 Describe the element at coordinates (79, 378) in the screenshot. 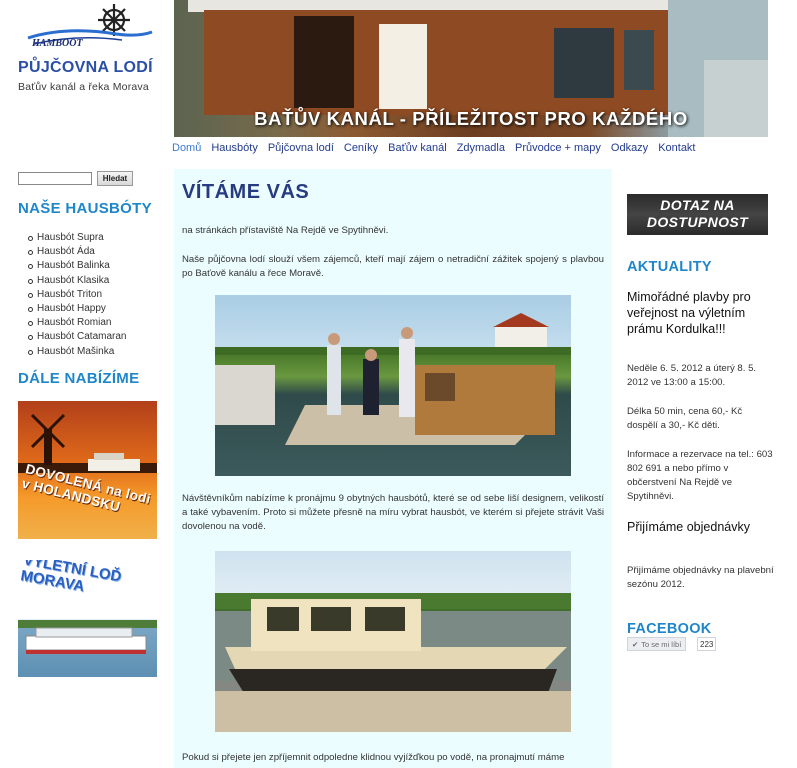

I see `offers-heading: DÁLE NABÍZÍME` at that location.